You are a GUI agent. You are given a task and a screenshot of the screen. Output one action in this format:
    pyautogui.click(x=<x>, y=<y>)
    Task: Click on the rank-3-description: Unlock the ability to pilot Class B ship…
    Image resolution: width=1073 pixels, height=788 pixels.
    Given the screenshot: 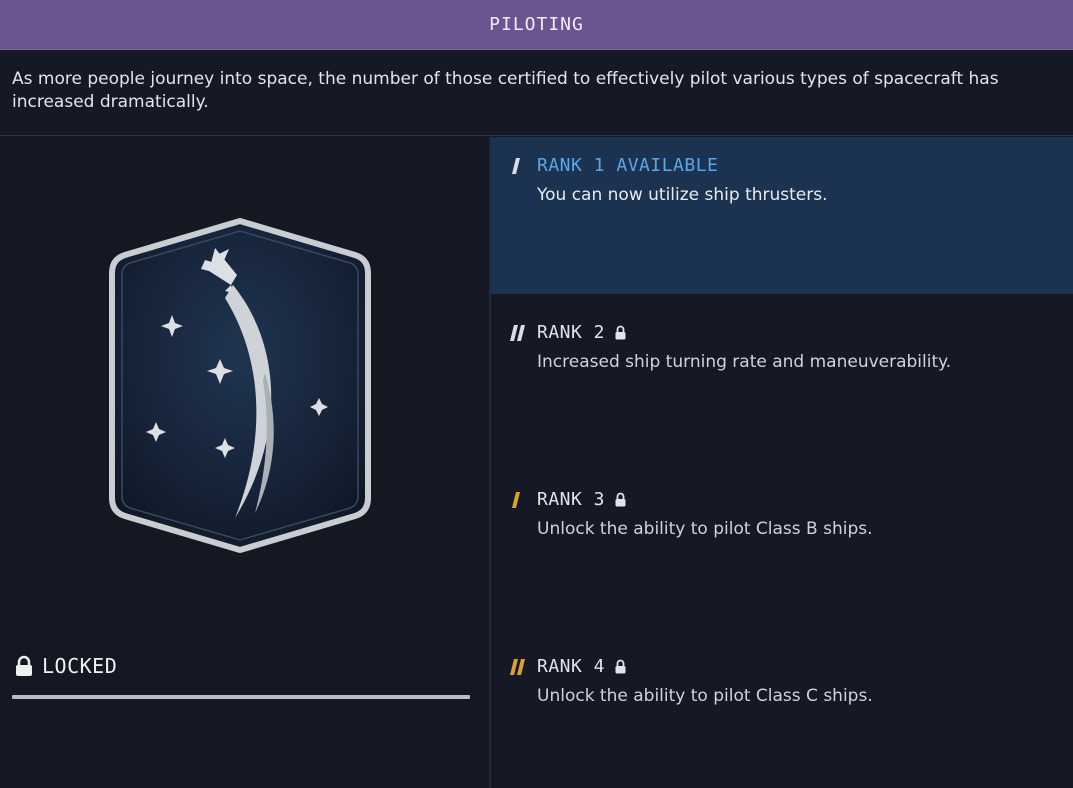 What is the action you would take?
    pyautogui.click(x=705, y=529)
    